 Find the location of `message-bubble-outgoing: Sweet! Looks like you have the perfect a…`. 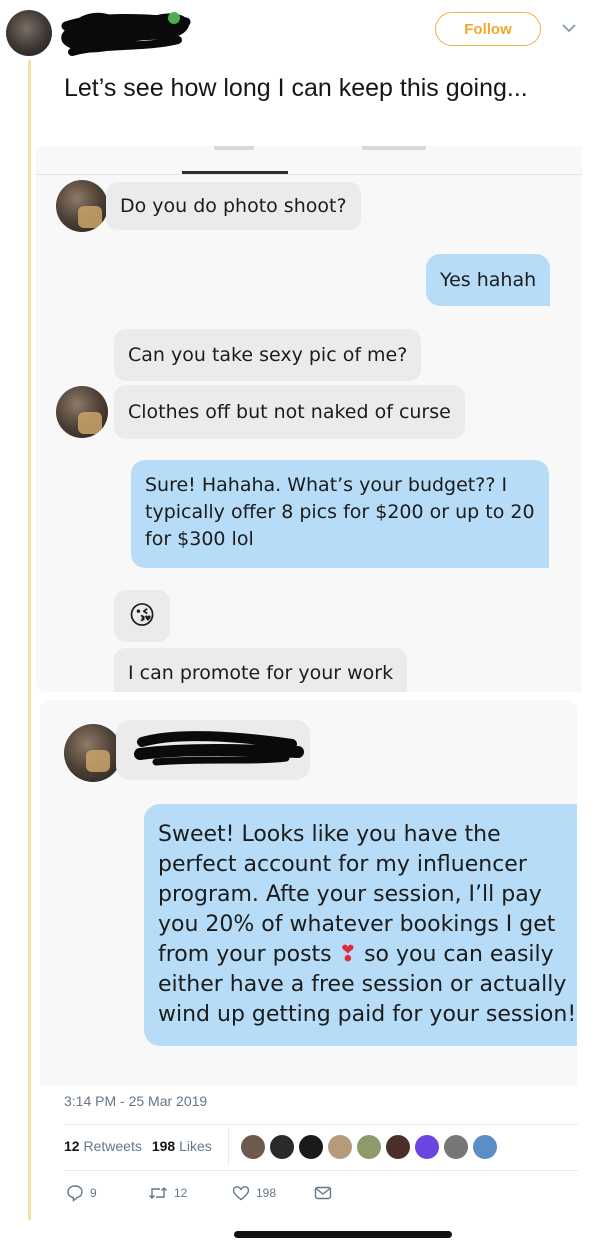

message-bubble-outgoing: Sweet! Looks like you have the perfect a… is located at coordinates (360, 925).